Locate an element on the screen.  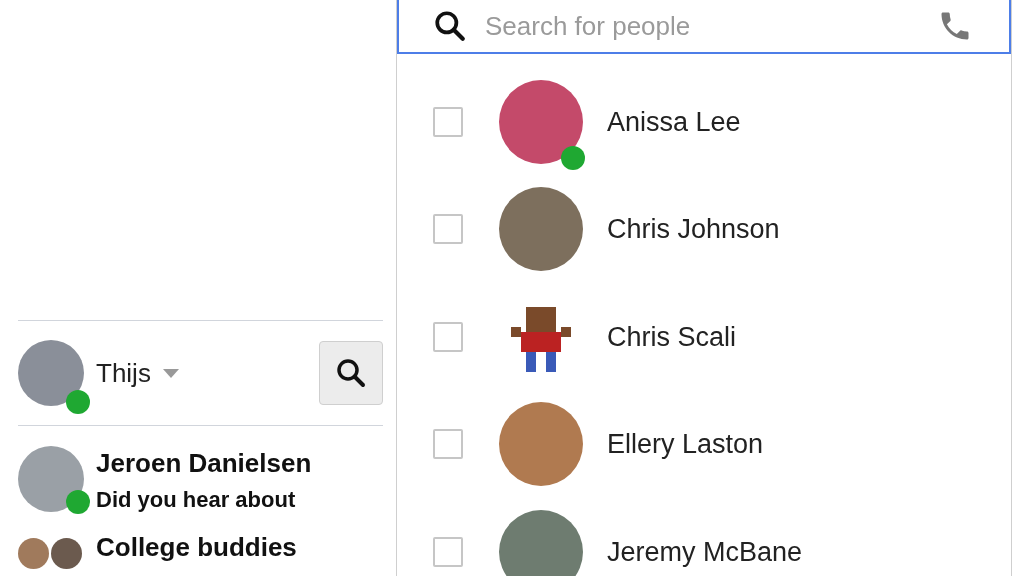
conversation-item: Jeroen Danielsen Did you hear about is located at coordinates (200, 481).